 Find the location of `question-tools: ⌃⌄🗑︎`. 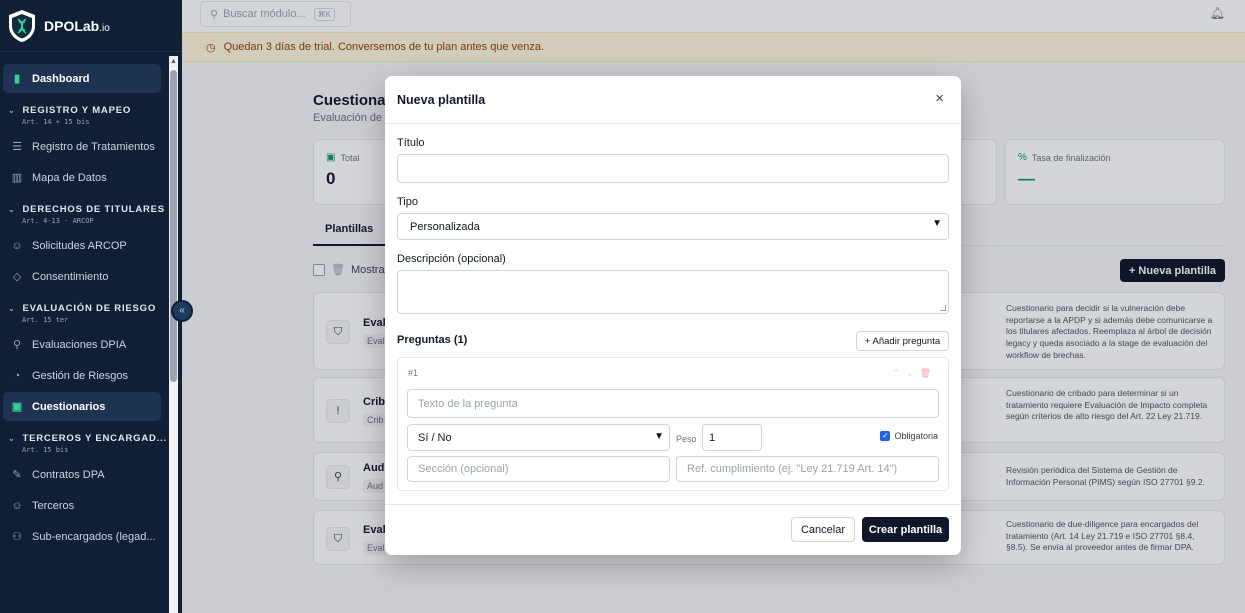

question-tools: ⌃⌄🗑︎ is located at coordinates (914, 373).